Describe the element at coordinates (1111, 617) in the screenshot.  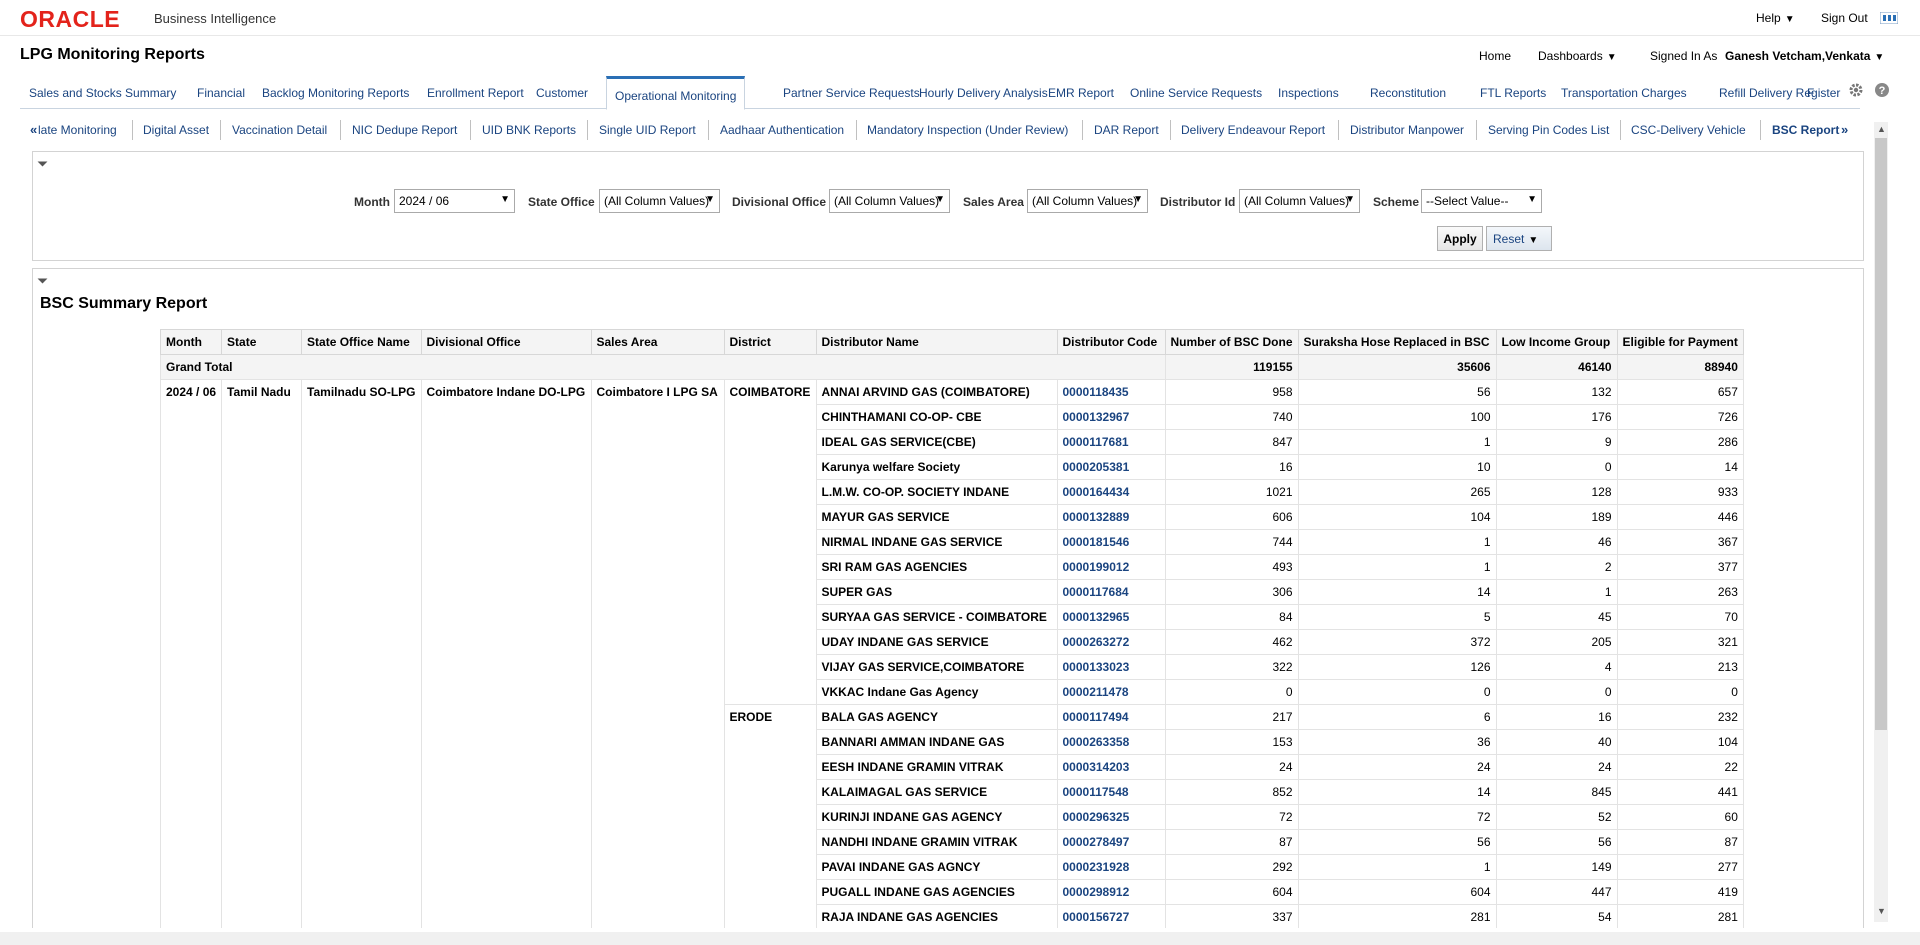
I see `distributor-code: 0000132965` at that location.